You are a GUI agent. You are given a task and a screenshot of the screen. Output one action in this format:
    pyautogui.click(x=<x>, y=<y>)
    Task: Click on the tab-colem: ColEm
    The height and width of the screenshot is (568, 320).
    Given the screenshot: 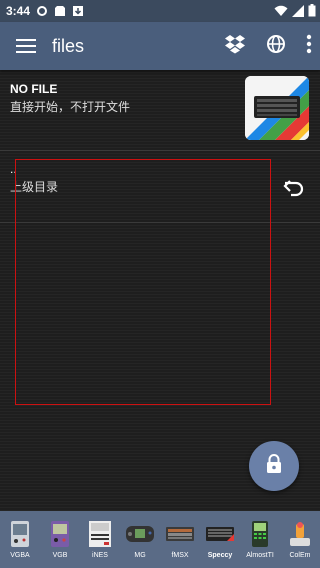 What is the action you would take?
    pyautogui.click(x=300, y=539)
    